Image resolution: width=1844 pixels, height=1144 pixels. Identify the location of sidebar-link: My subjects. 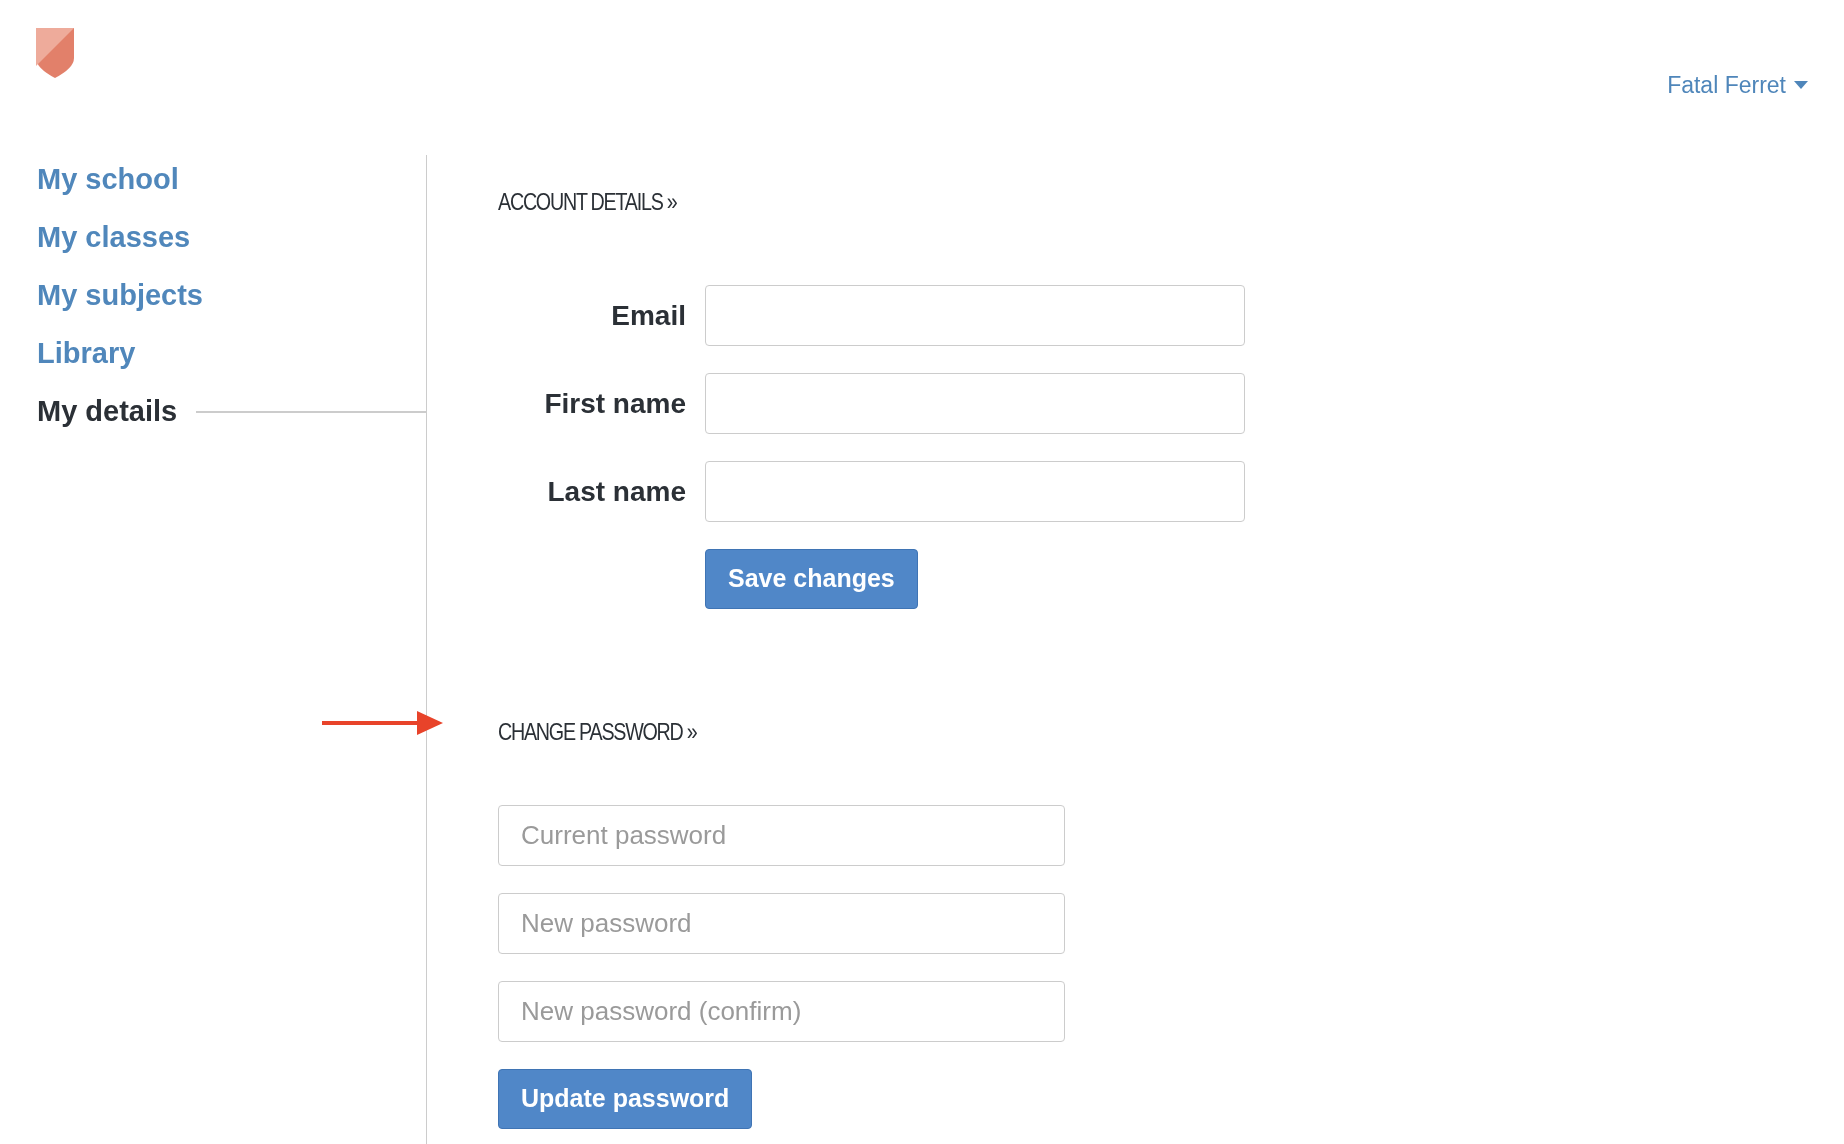
(120, 295).